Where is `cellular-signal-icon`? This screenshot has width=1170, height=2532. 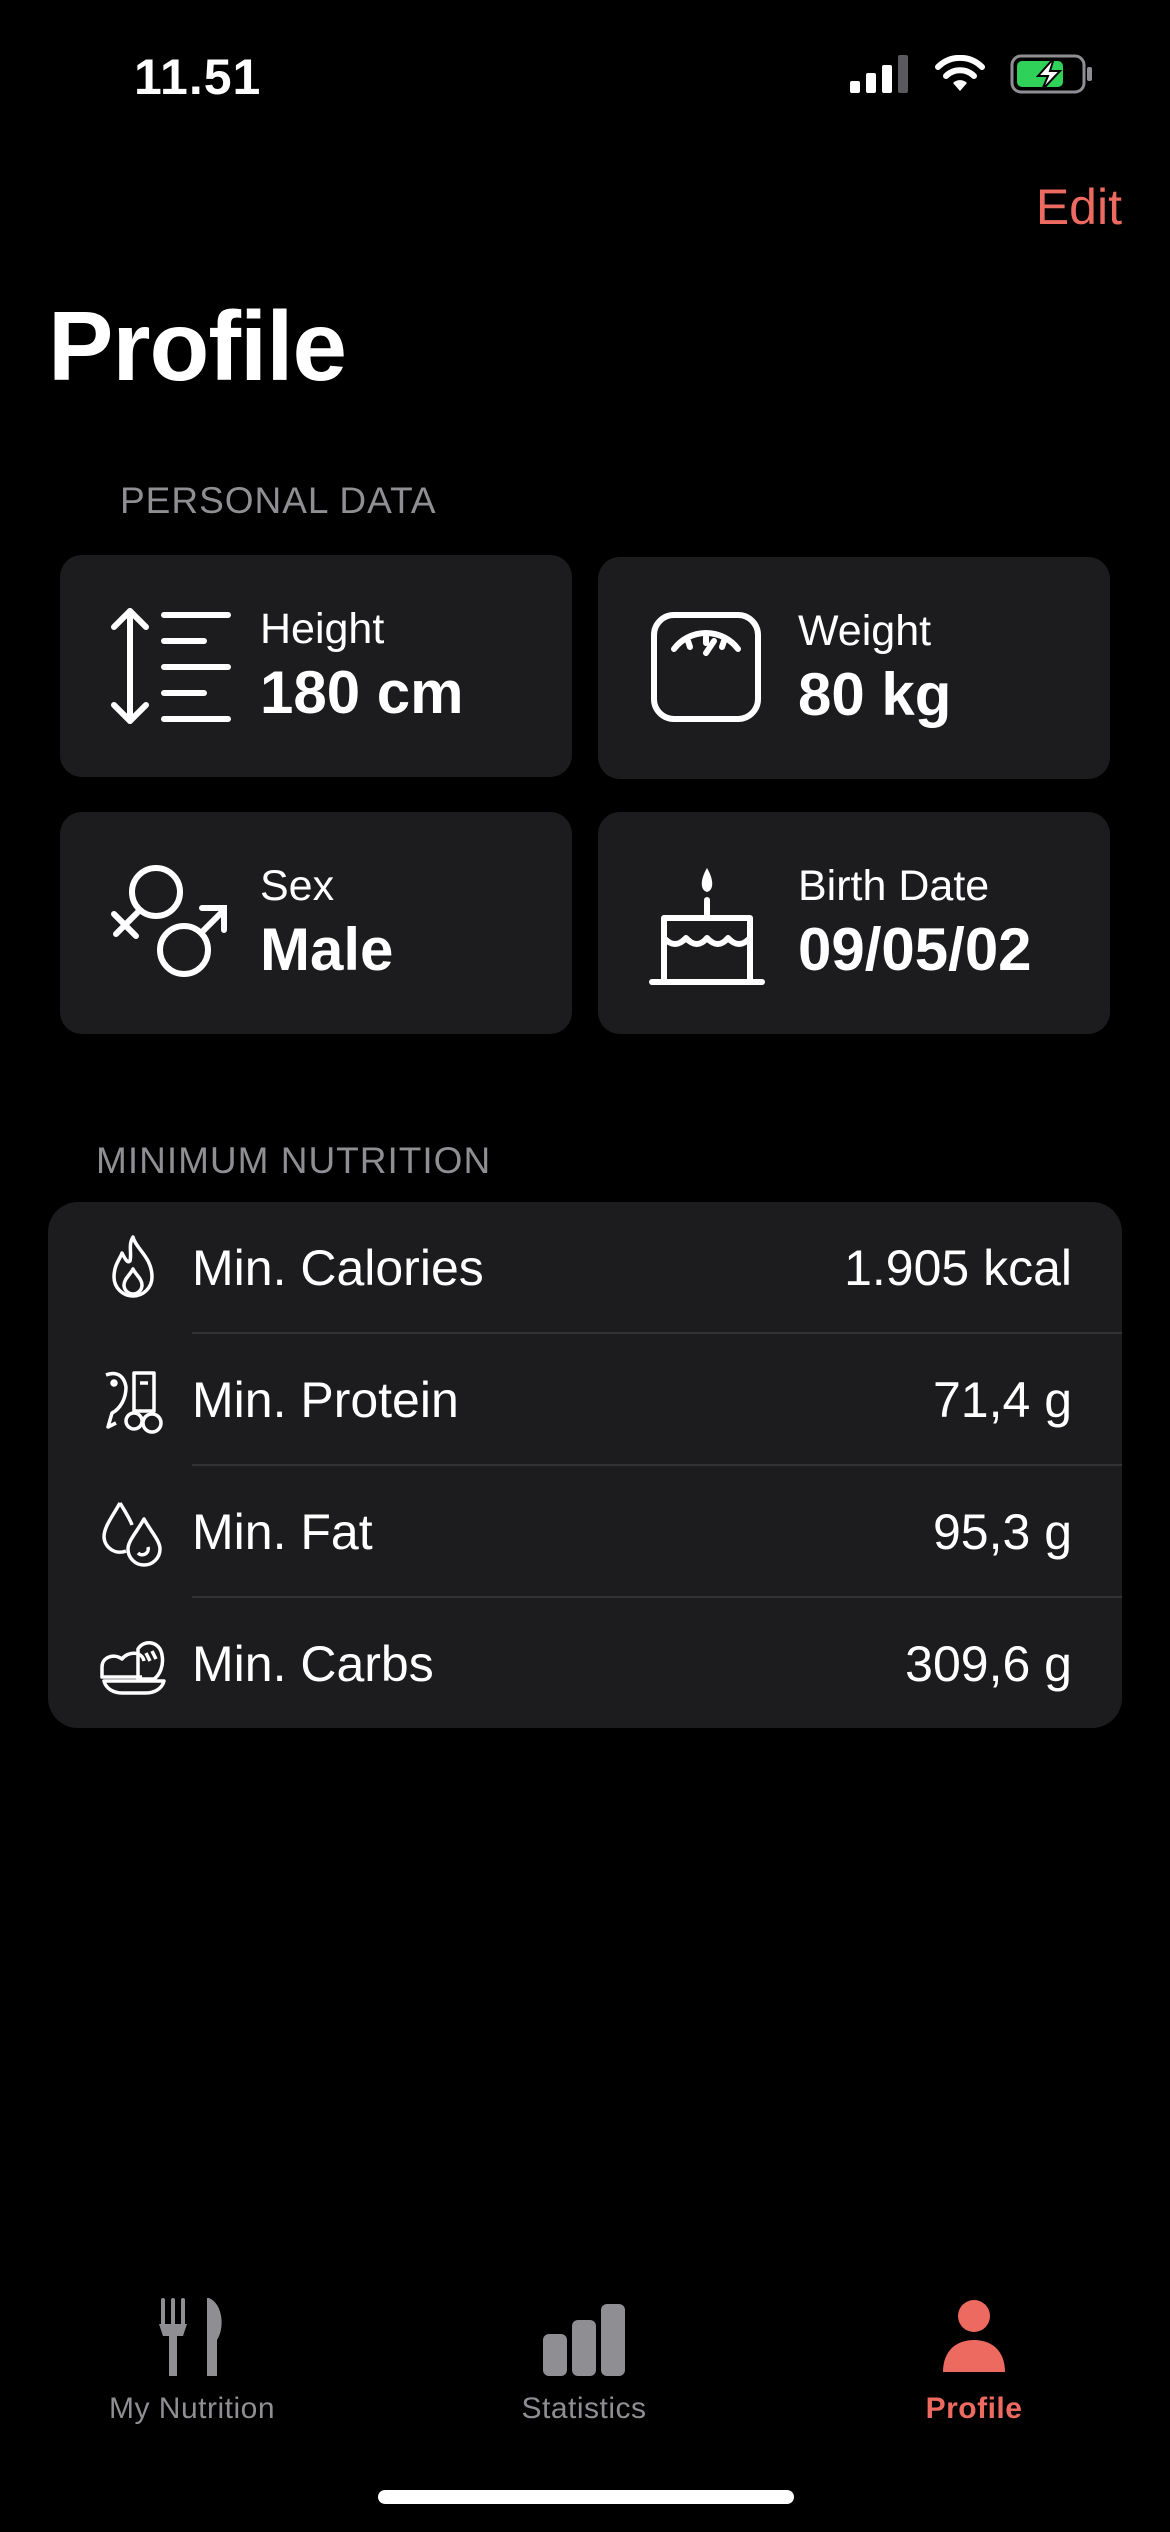 cellular-signal-icon is located at coordinates (879, 74).